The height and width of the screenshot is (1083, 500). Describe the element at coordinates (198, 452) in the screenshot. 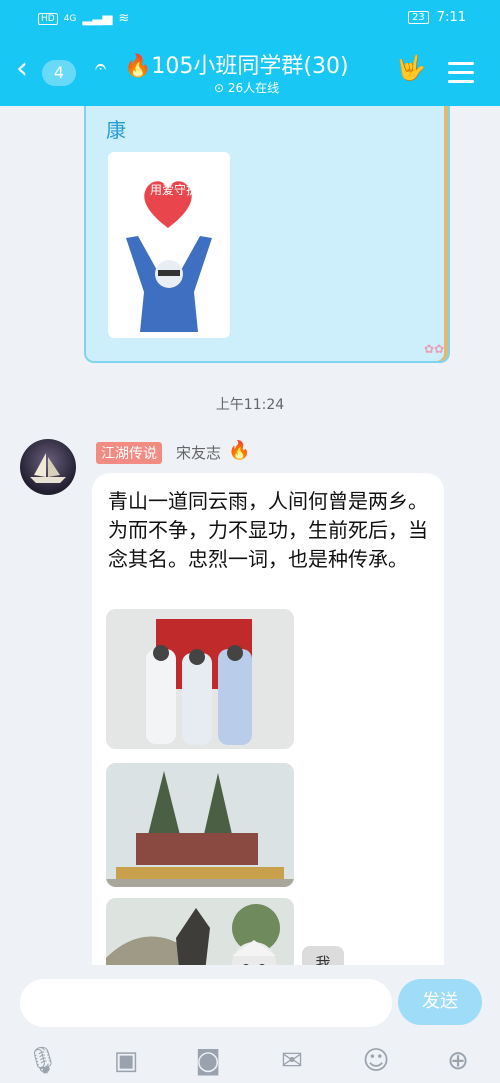

I see `sender-nickname: 宋友志` at that location.